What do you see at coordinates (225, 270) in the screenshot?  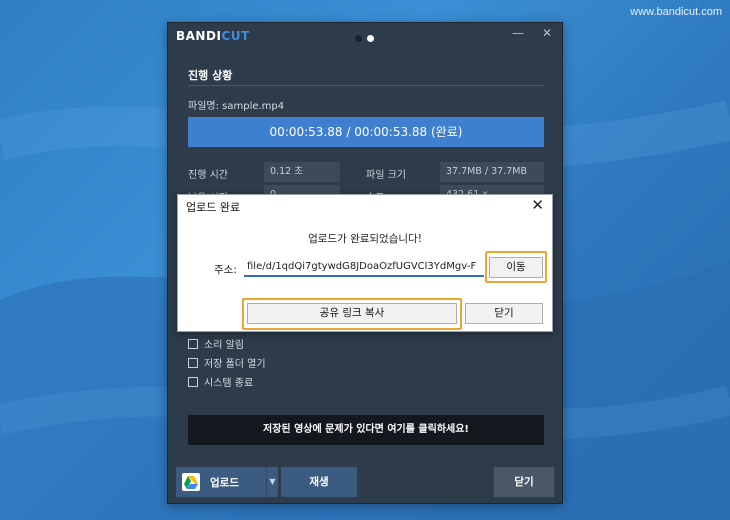 I see `address-label: 주소:` at bounding box center [225, 270].